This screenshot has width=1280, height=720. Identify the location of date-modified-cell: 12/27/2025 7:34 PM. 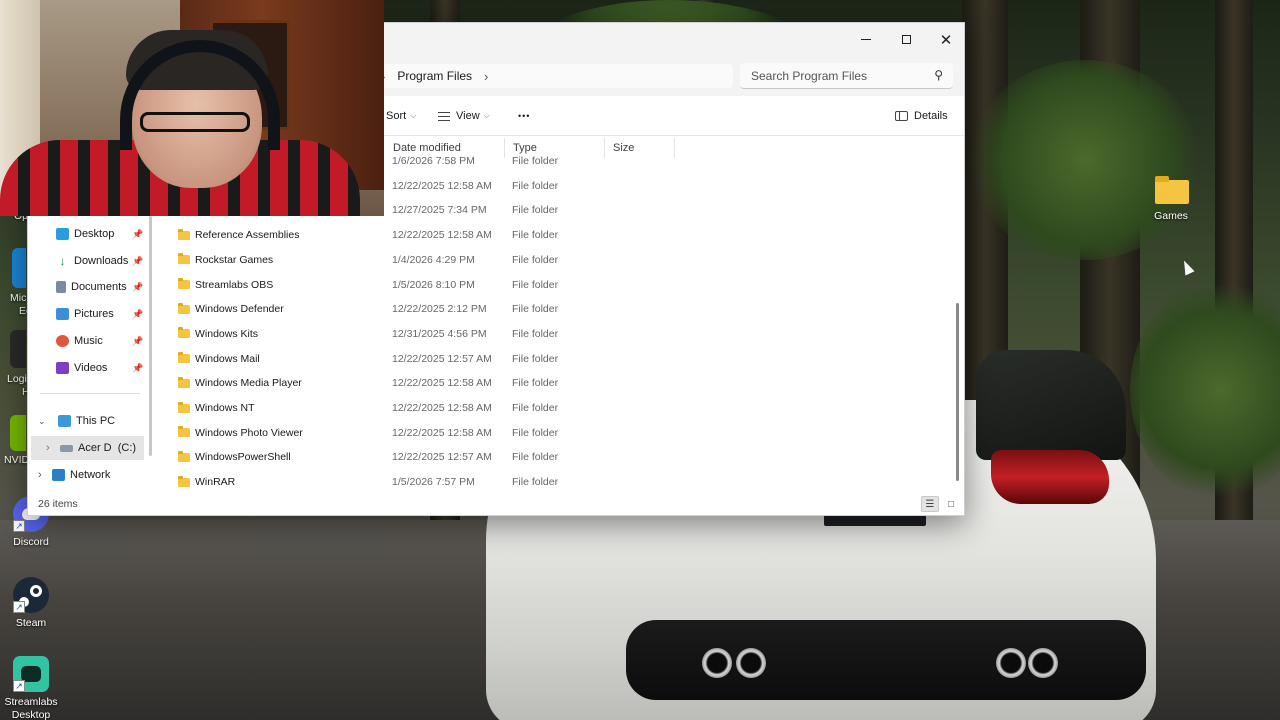
(439, 210).